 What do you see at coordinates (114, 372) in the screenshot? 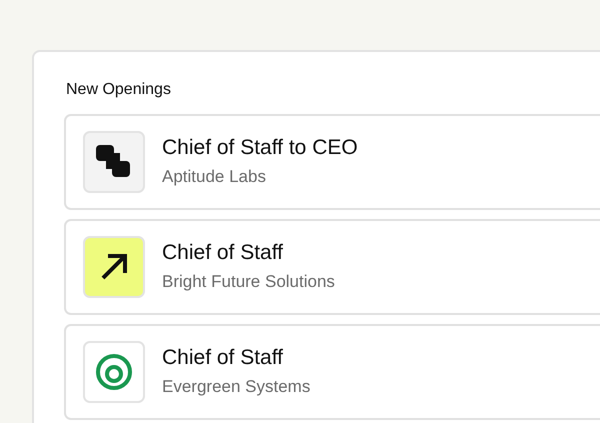
I see `rings-icon` at bounding box center [114, 372].